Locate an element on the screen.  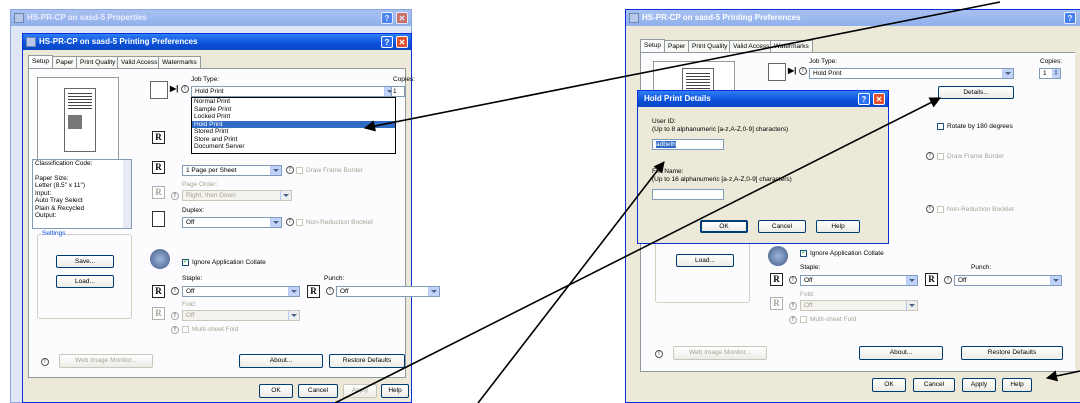
scrollbar is located at coordinates (127, 194).